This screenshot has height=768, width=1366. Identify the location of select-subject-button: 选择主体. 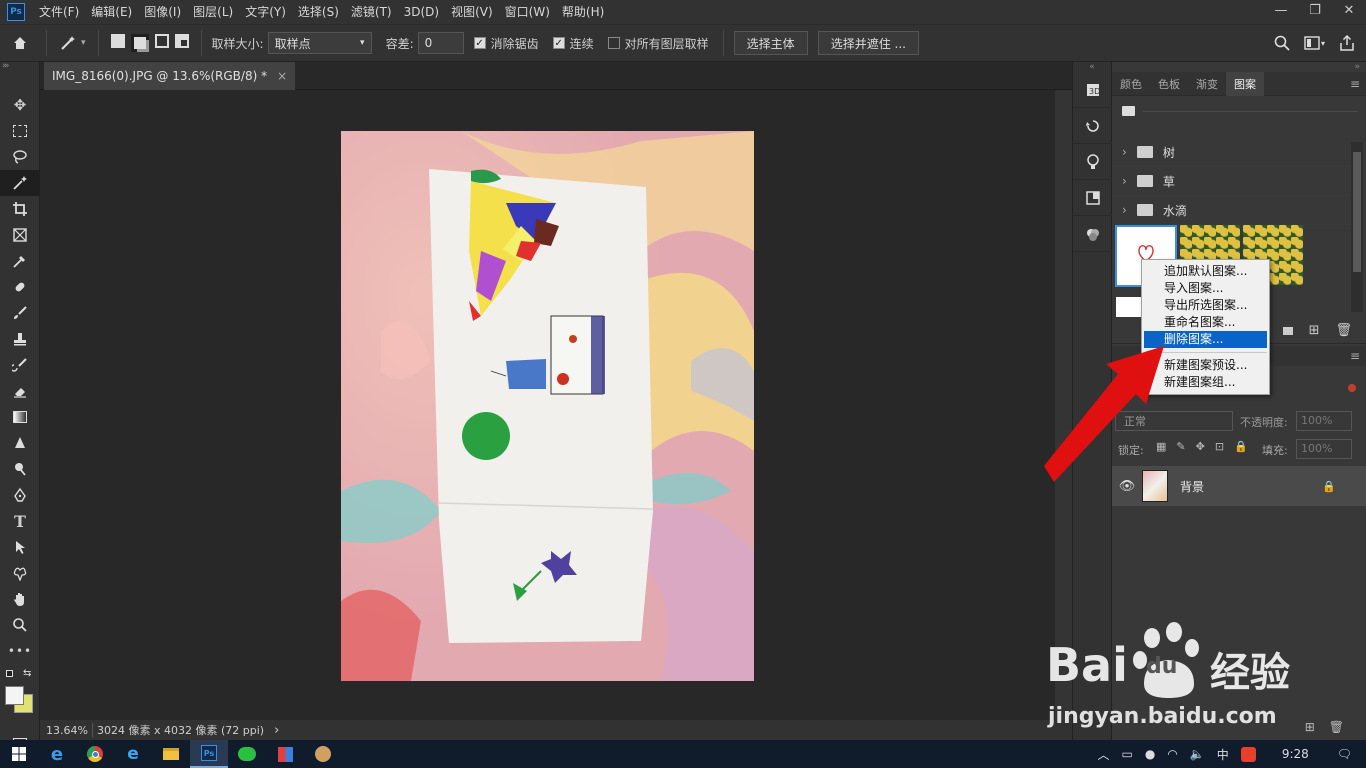
(770, 43).